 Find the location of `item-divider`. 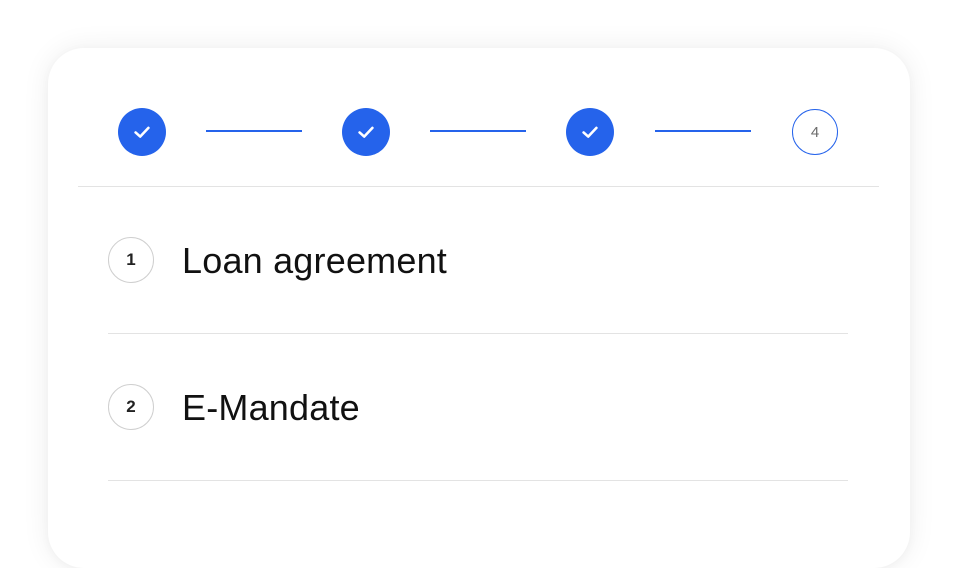

item-divider is located at coordinates (478, 480).